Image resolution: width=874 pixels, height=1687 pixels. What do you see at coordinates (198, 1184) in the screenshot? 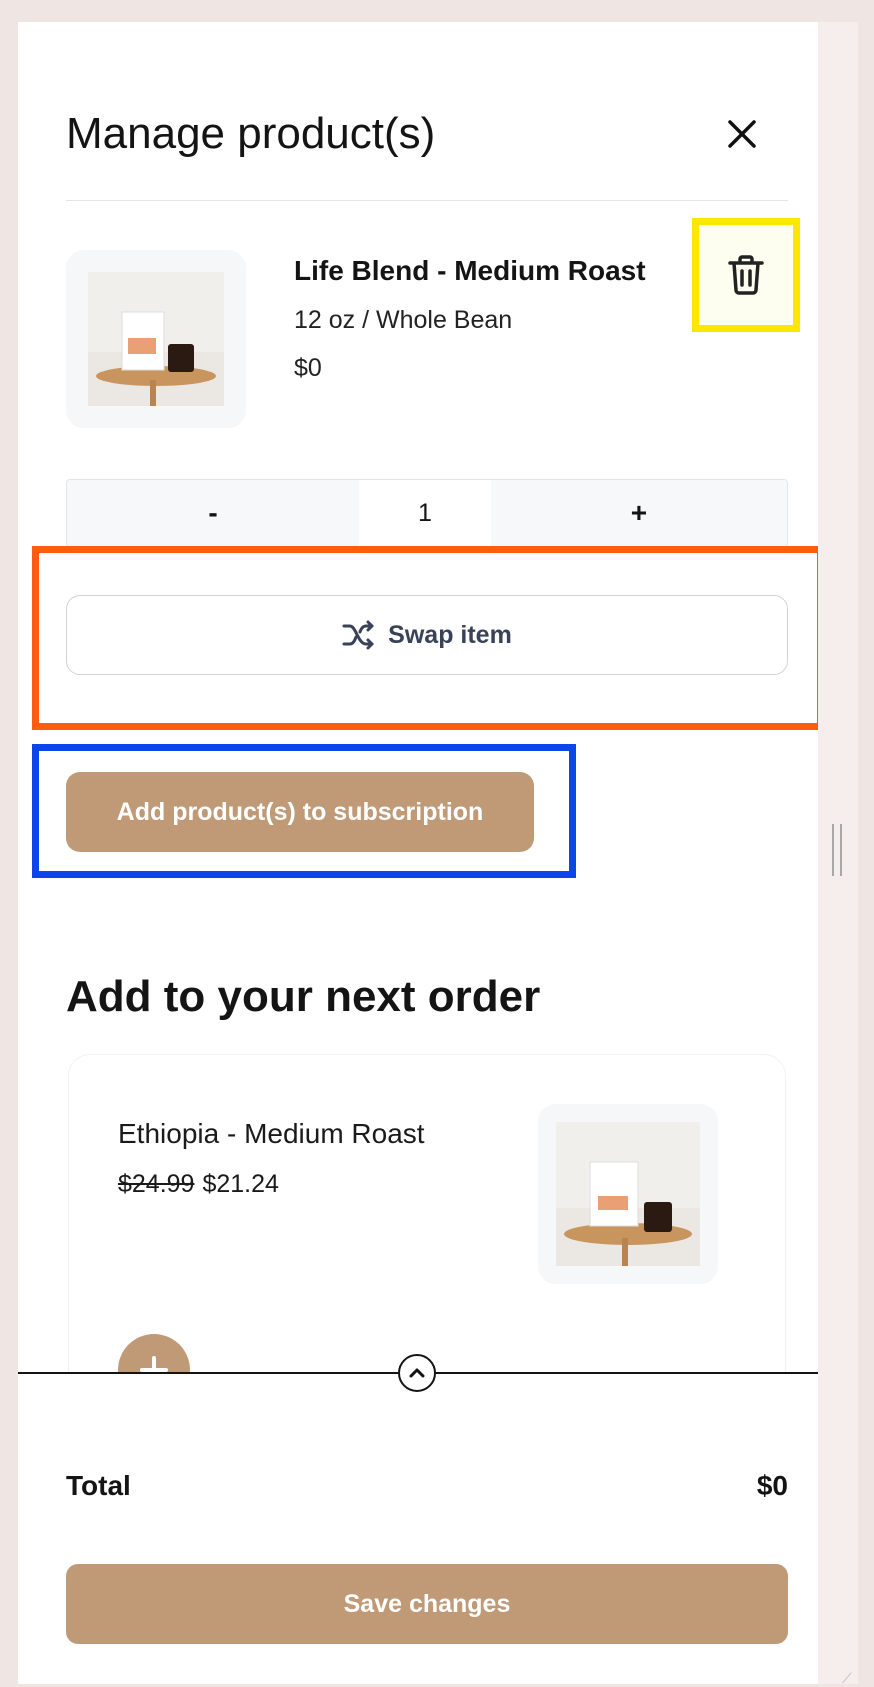
I see `upsell-prices: $24.99 $21.24` at bounding box center [198, 1184].